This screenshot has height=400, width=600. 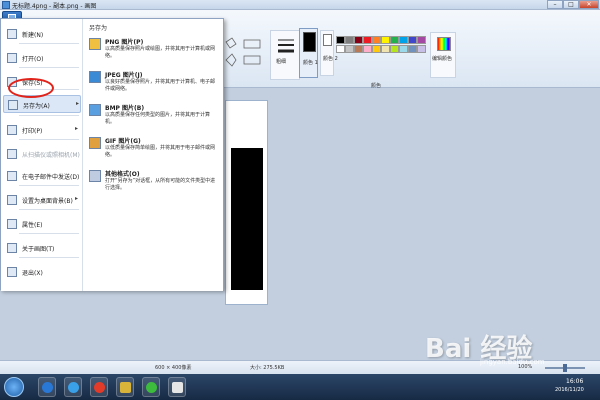 I want to click on player-icon, so click(x=99, y=387).